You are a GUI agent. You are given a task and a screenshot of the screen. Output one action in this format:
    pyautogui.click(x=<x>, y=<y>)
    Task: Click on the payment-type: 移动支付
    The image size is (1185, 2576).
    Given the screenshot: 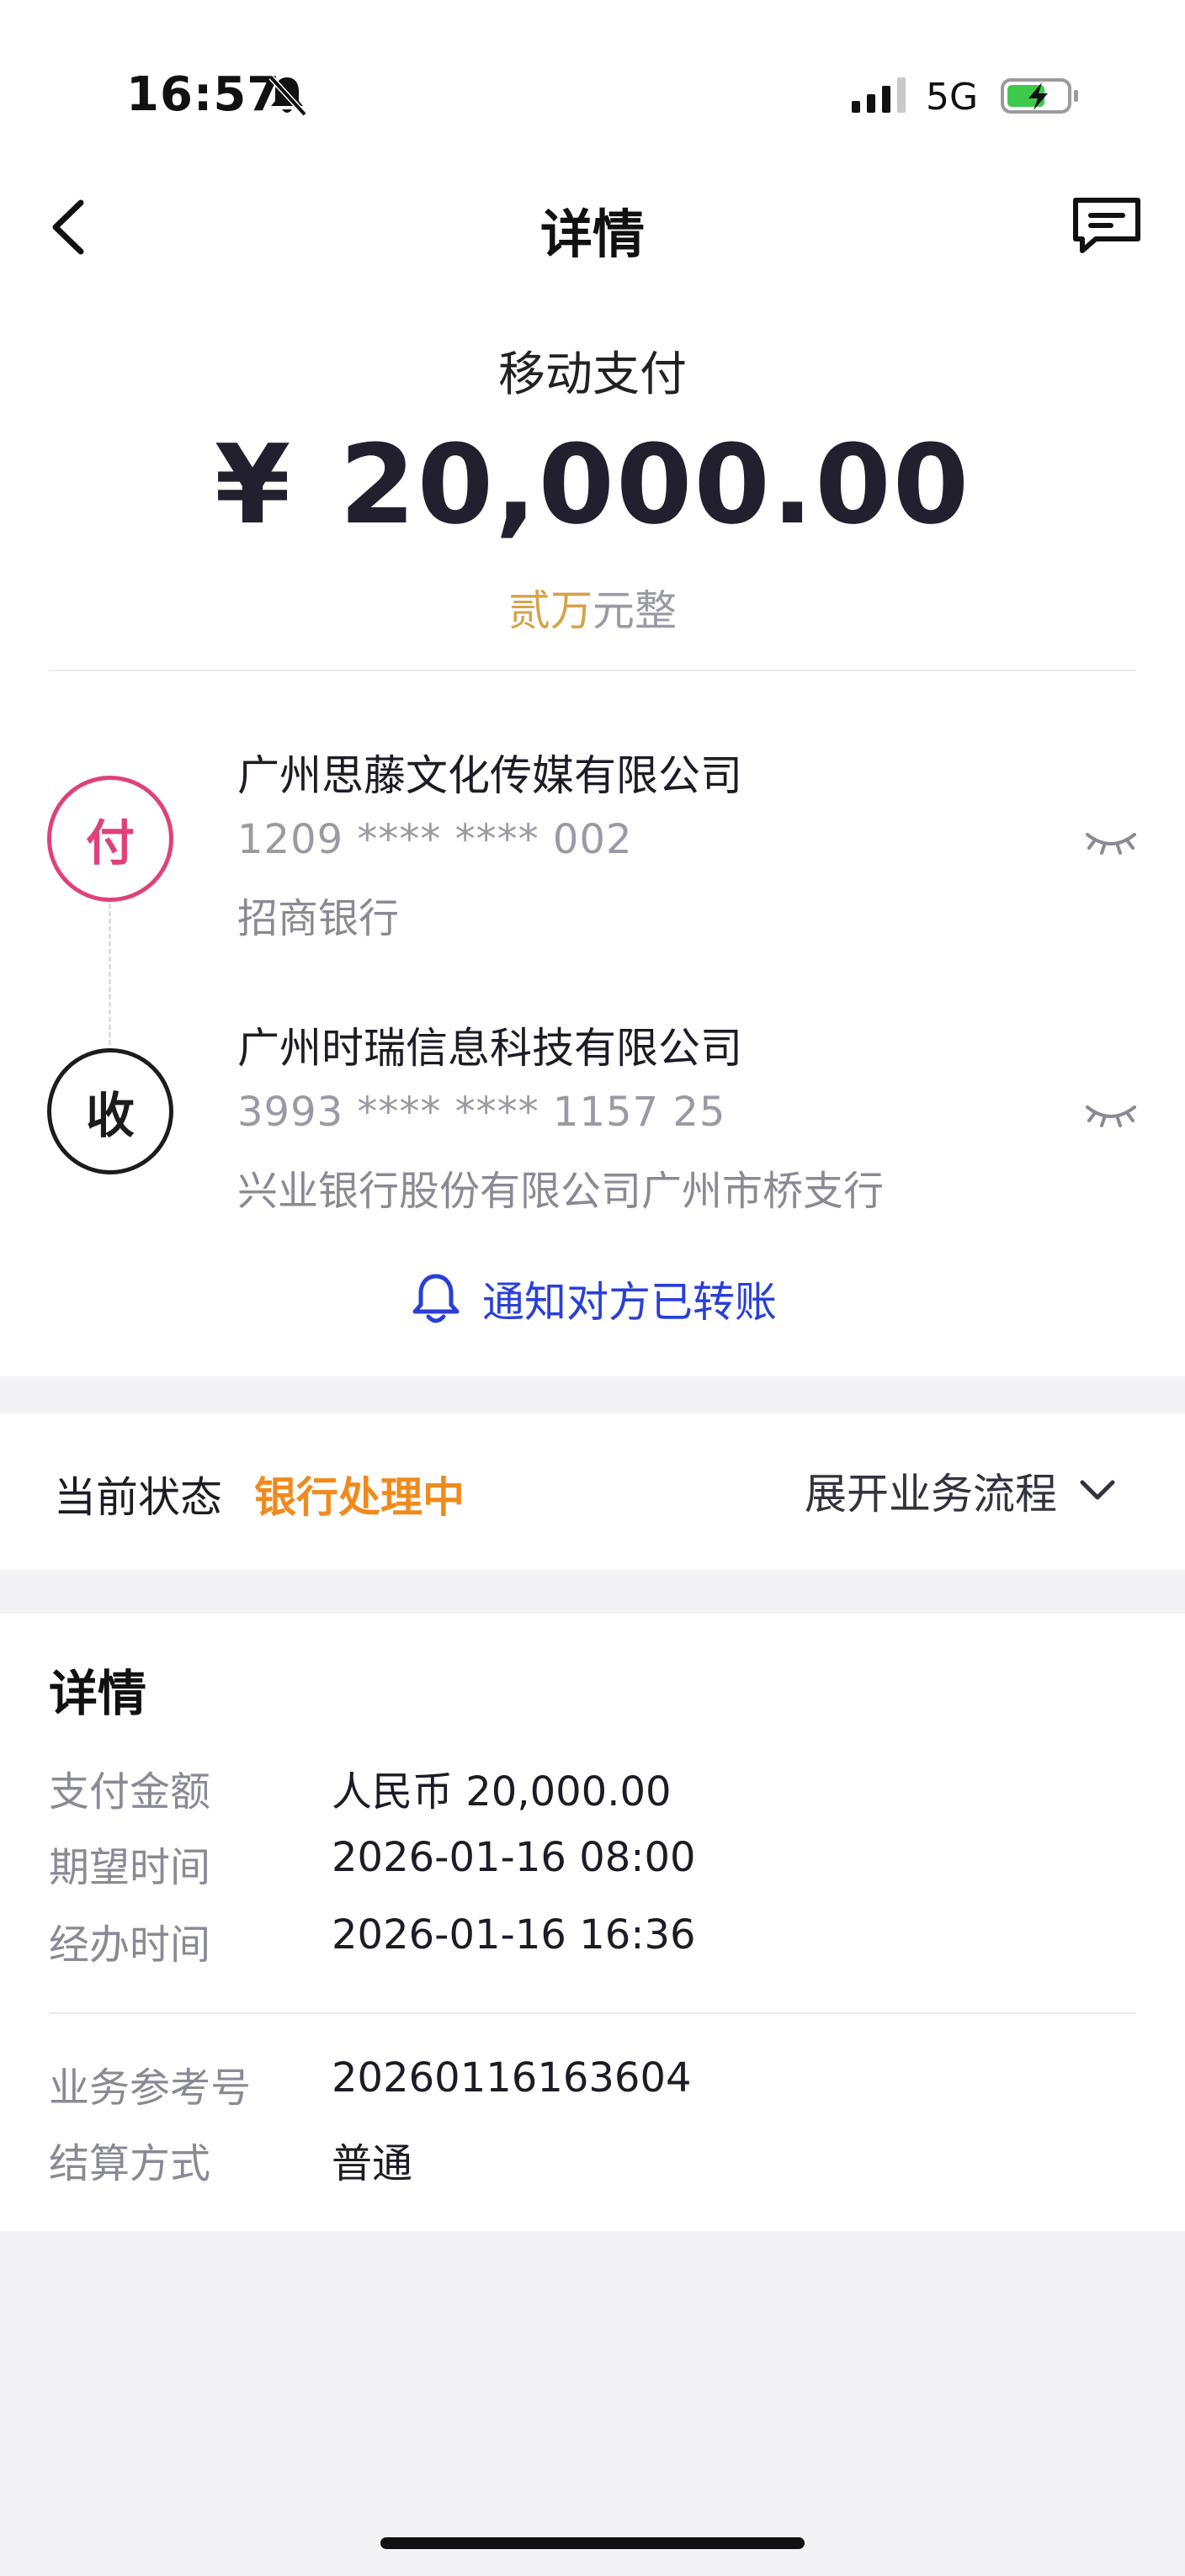 What is the action you would take?
    pyautogui.click(x=592, y=374)
    